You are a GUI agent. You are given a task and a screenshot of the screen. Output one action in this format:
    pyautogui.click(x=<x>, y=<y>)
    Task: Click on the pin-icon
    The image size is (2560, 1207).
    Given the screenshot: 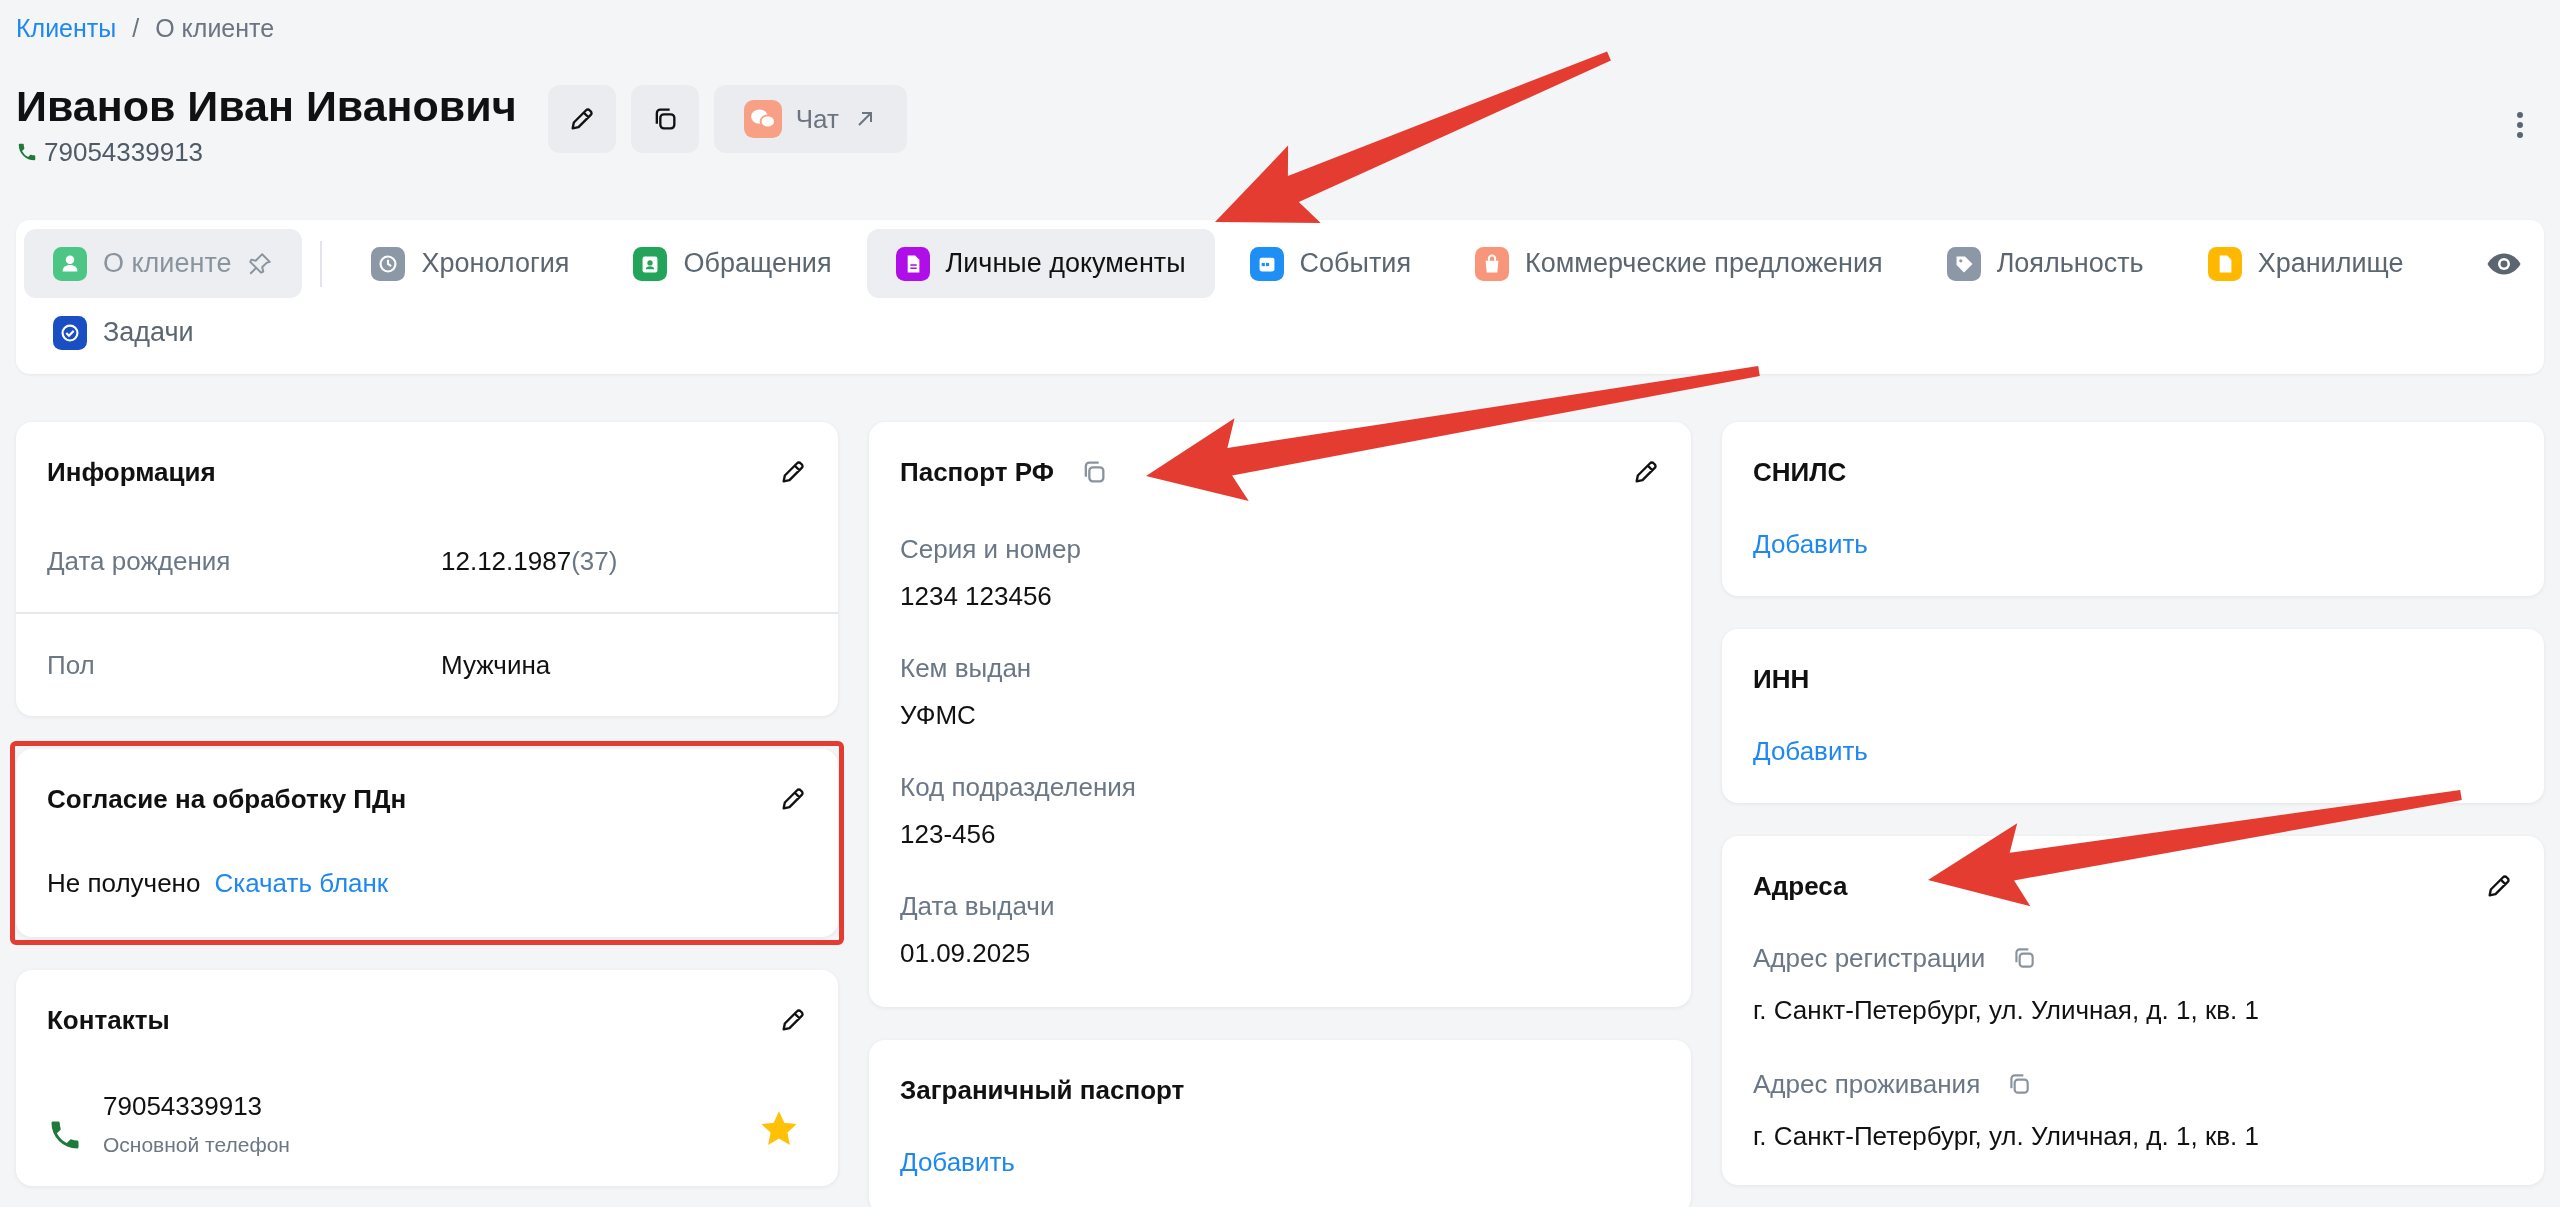 What is the action you would take?
    pyautogui.click(x=260, y=263)
    